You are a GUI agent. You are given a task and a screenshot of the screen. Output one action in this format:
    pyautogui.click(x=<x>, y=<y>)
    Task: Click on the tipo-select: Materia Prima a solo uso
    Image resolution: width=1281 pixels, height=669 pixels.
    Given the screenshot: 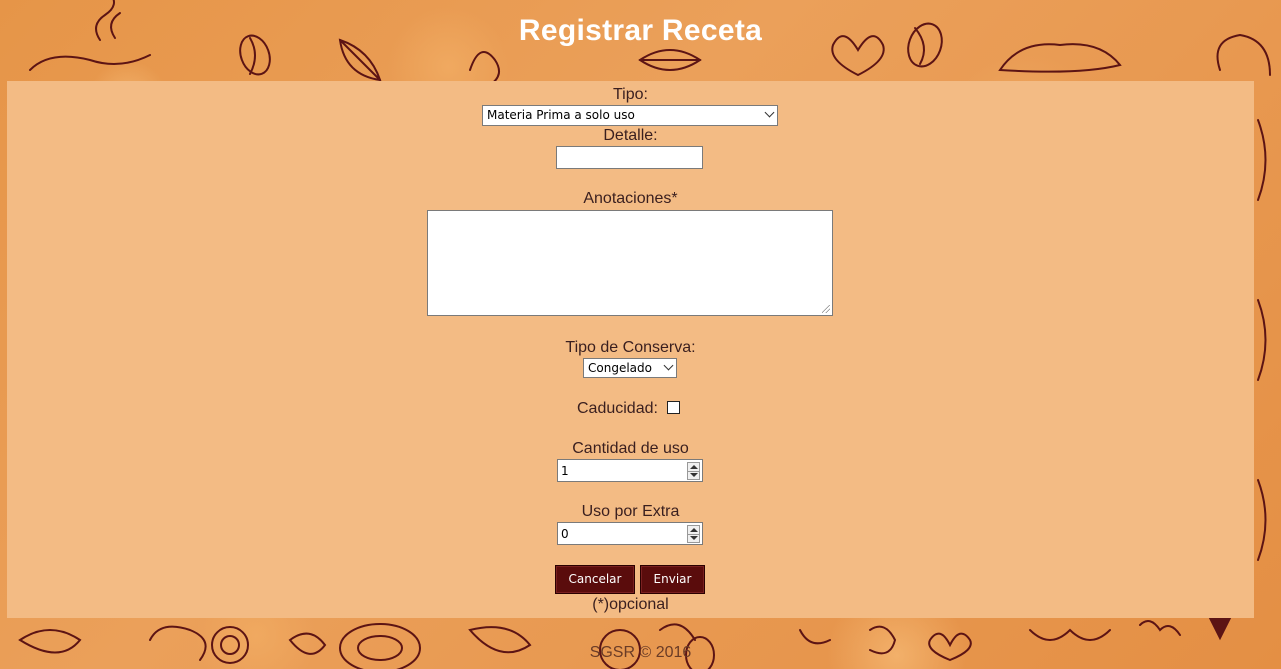 What is the action you would take?
    pyautogui.click(x=630, y=115)
    